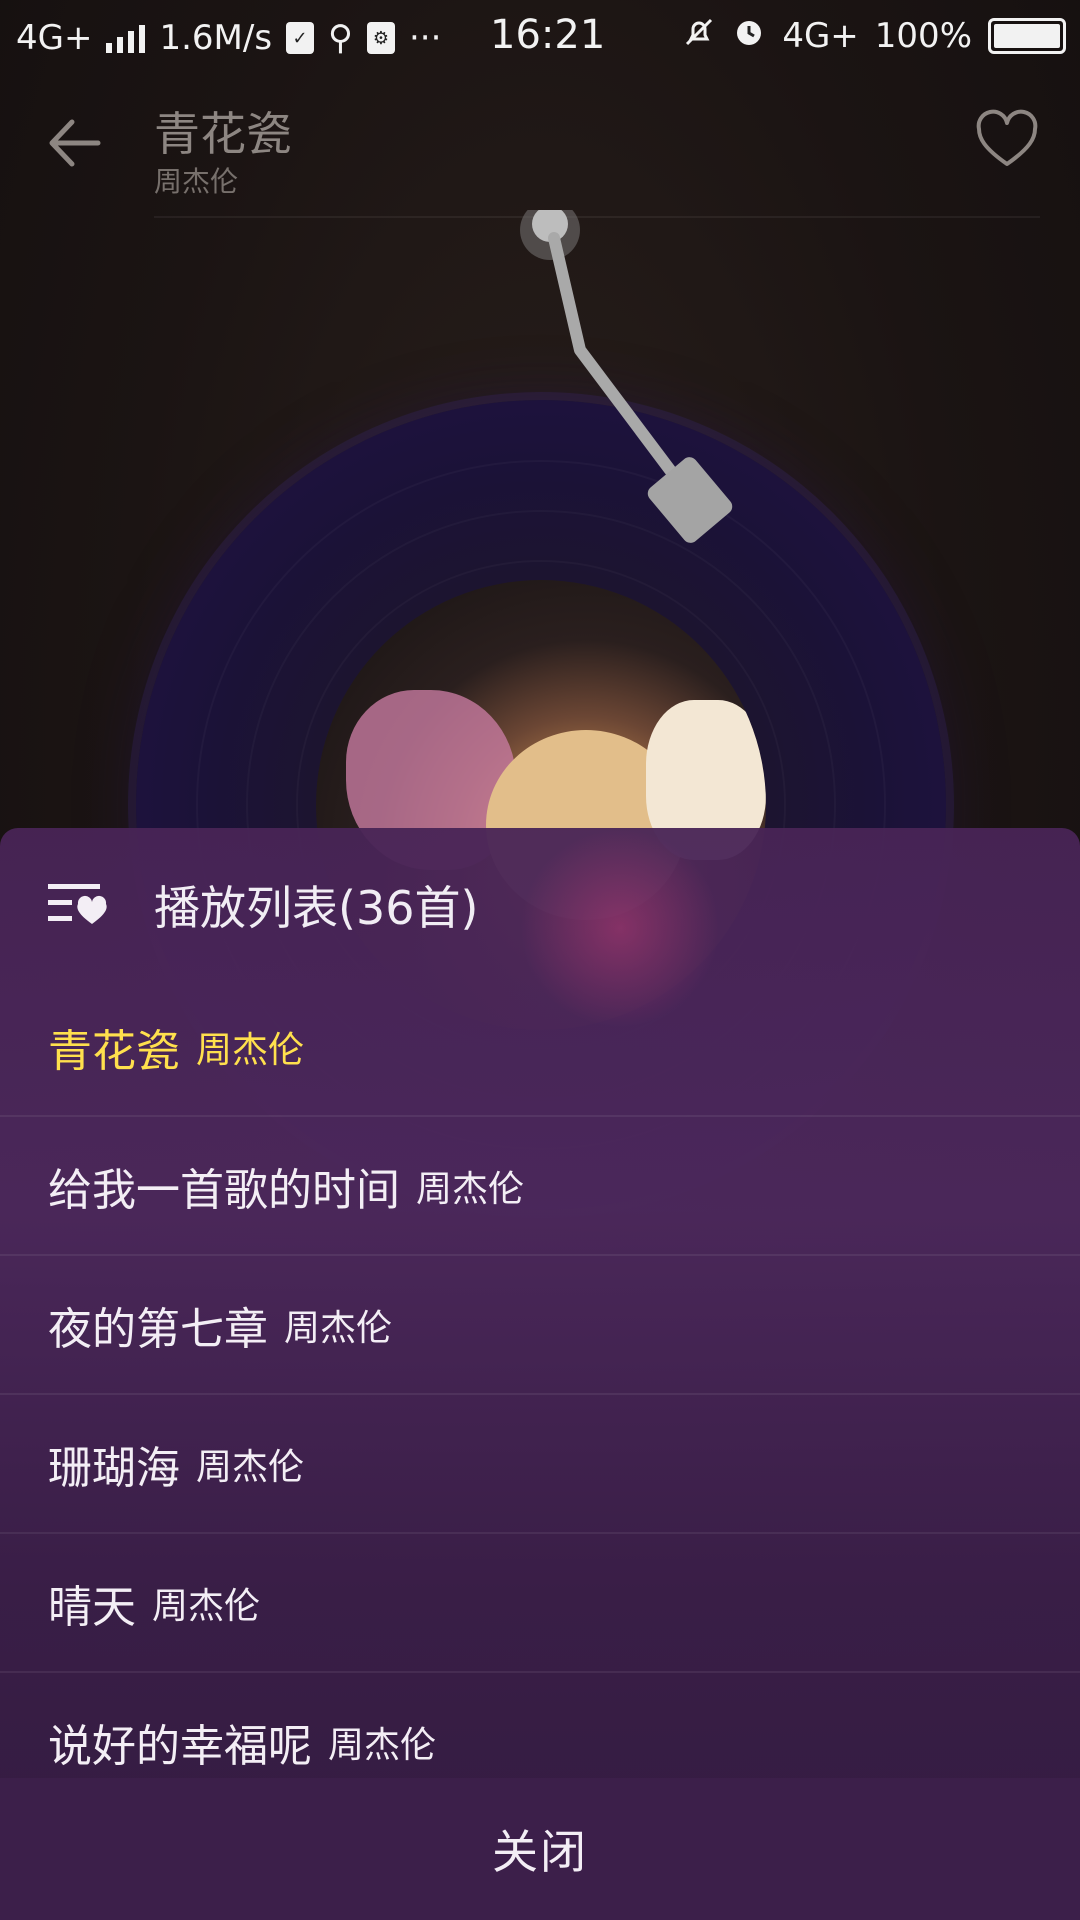 The width and height of the screenshot is (1080, 1920). What do you see at coordinates (1027, 36) in the screenshot?
I see `battery-icon` at bounding box center [1027, 36].